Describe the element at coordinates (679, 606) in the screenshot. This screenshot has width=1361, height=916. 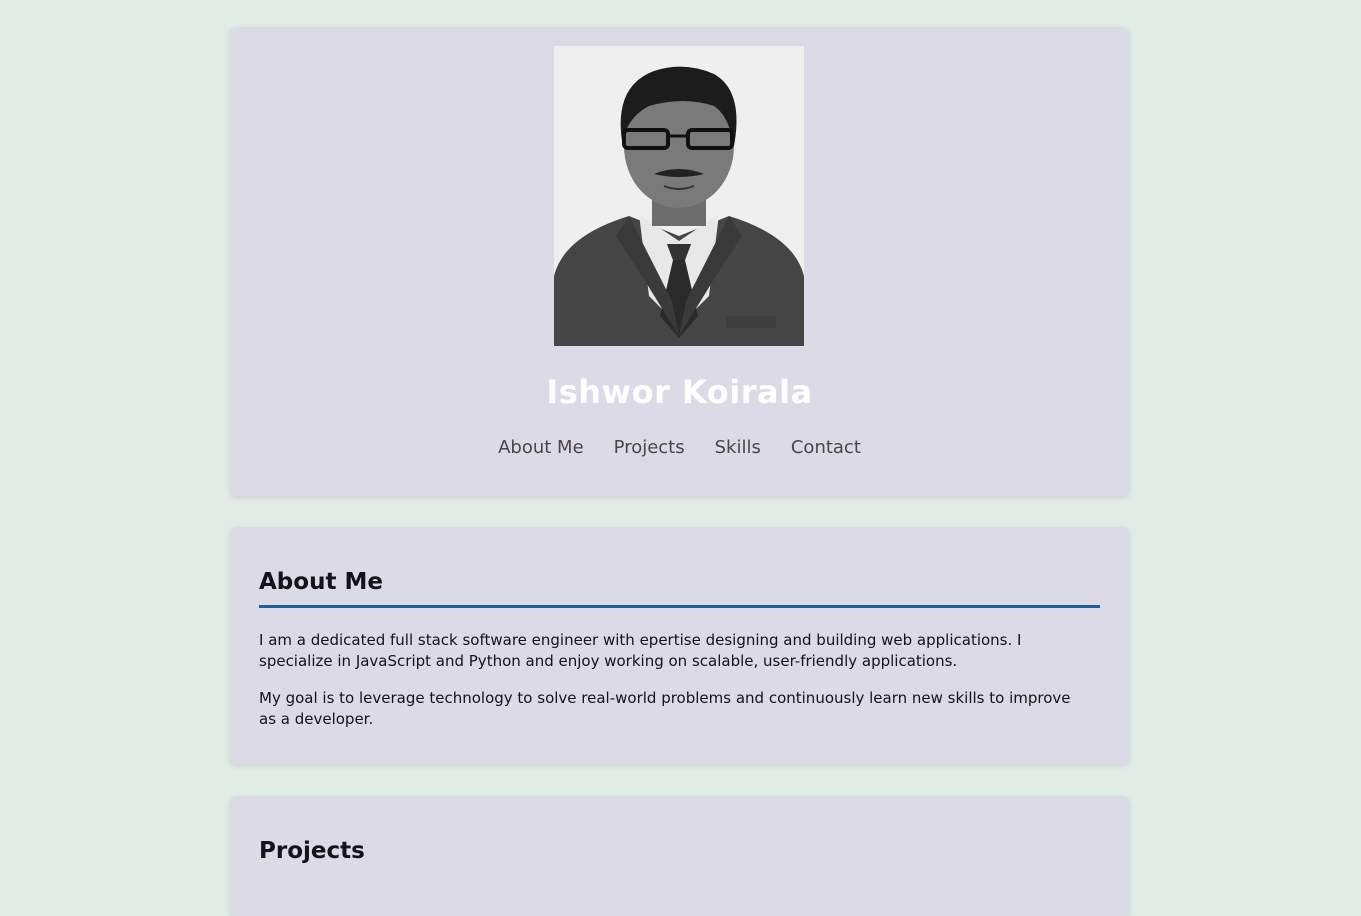
I see `about-title-underline` at that location.